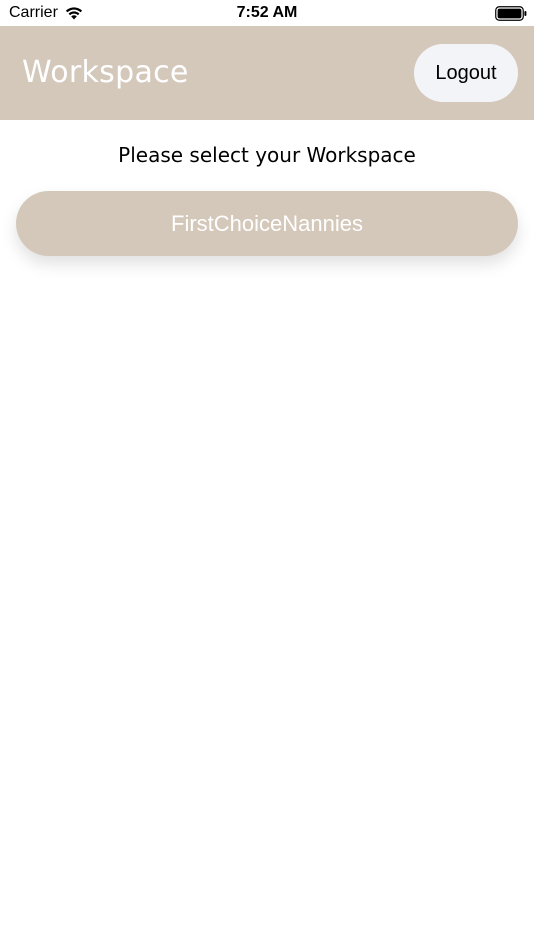  What do you see at coordinates (267, 155) in the screenshot?
I see `select-workspace-prompt: Please select your Workspace` at bounding box center [267, 155].